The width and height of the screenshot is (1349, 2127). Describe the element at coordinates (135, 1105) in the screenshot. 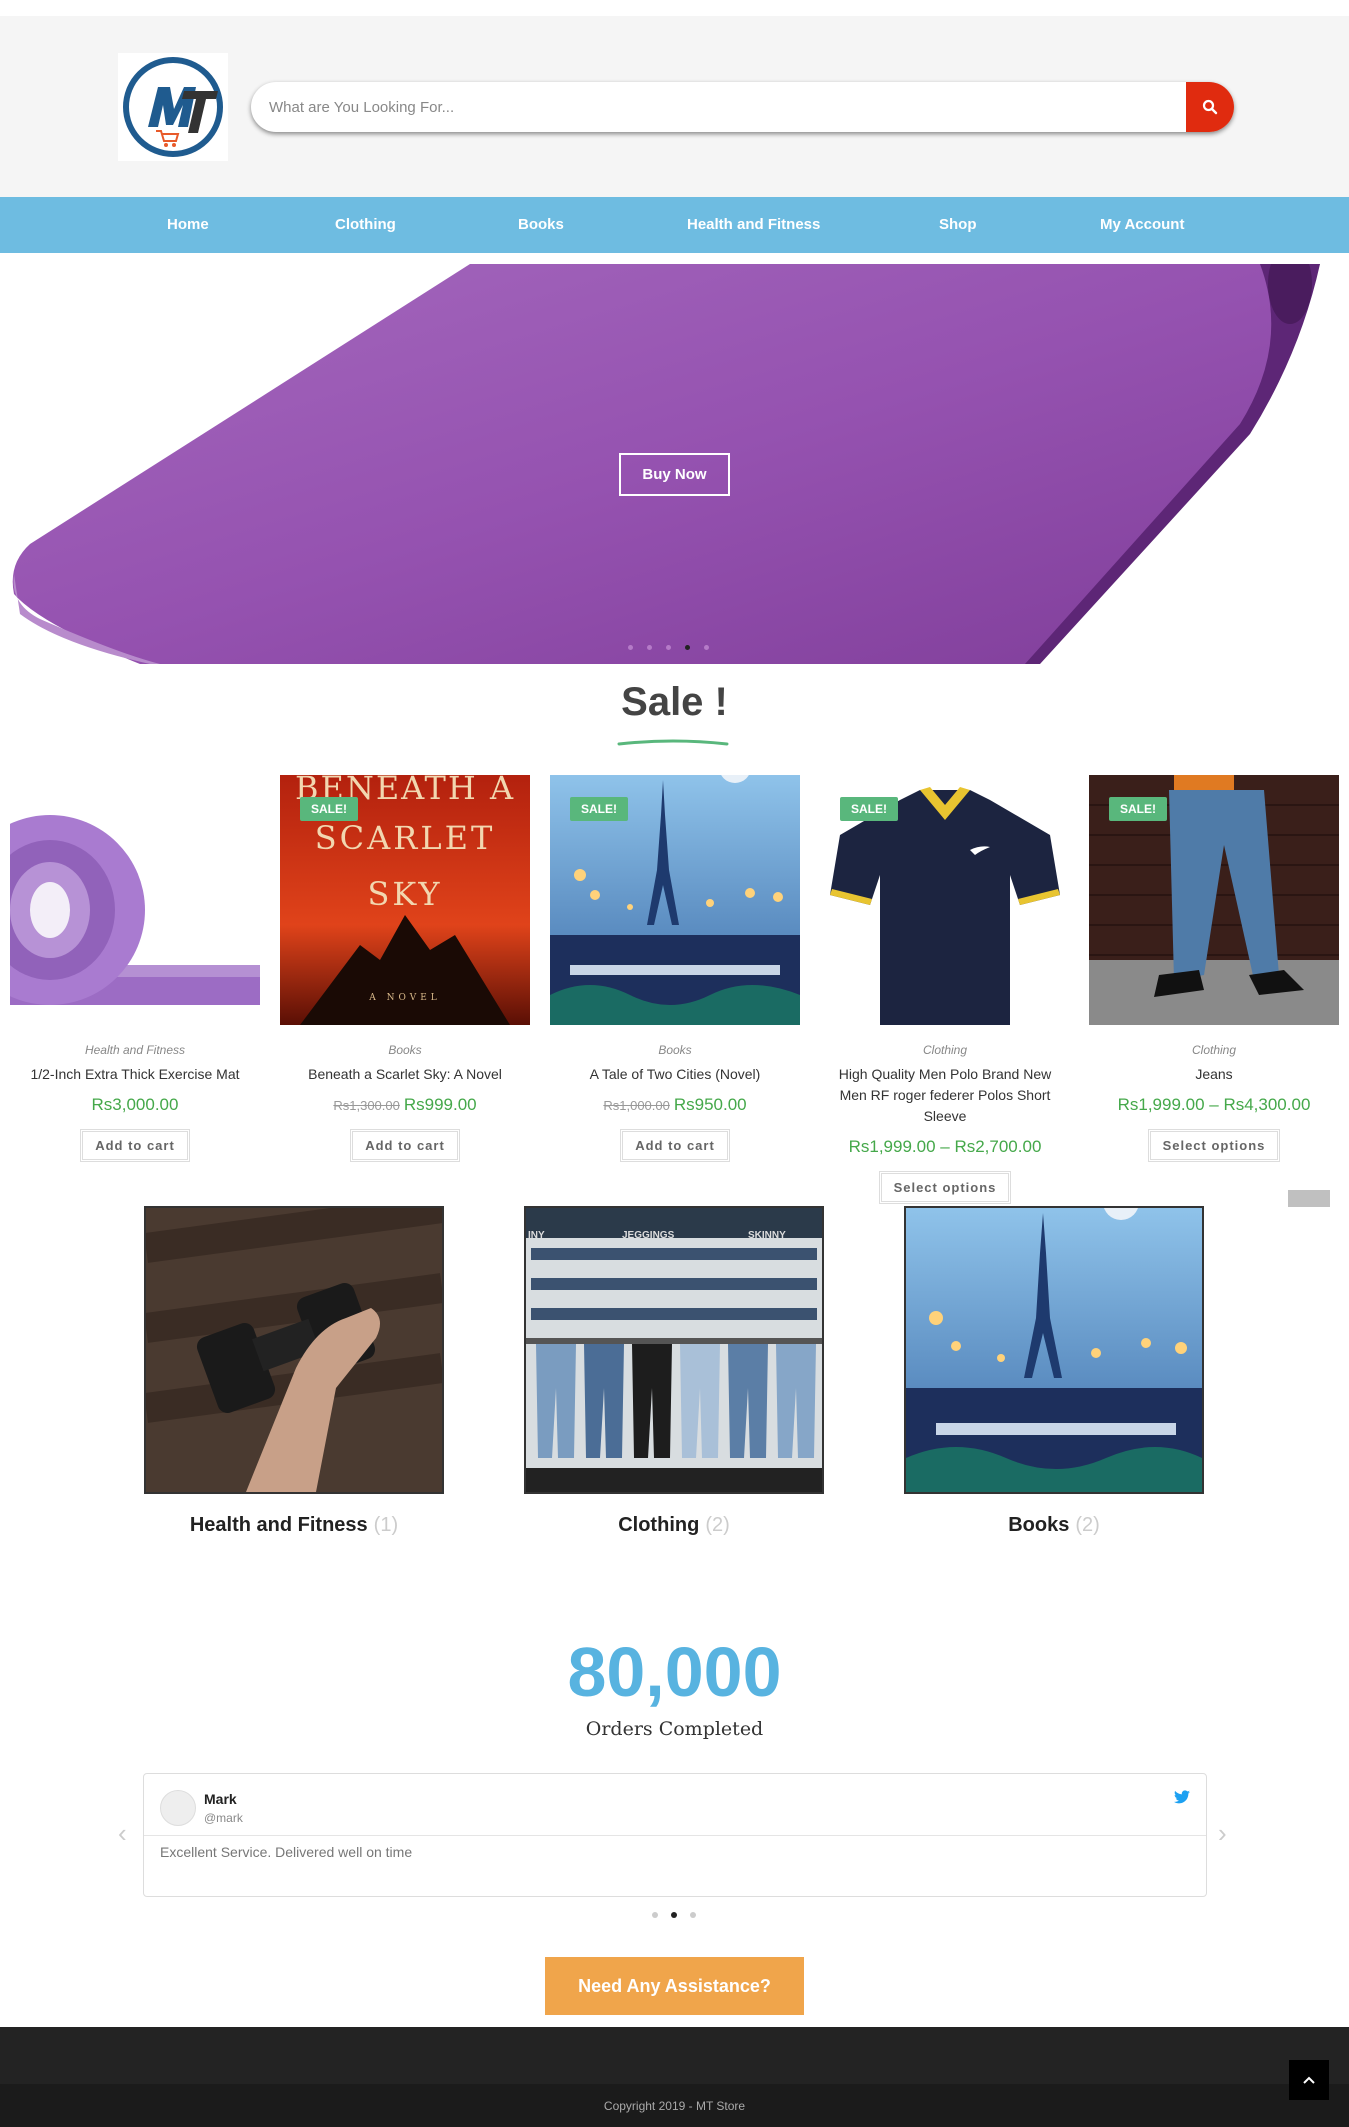

I see `product-price: Rs3,000.00` at that location.